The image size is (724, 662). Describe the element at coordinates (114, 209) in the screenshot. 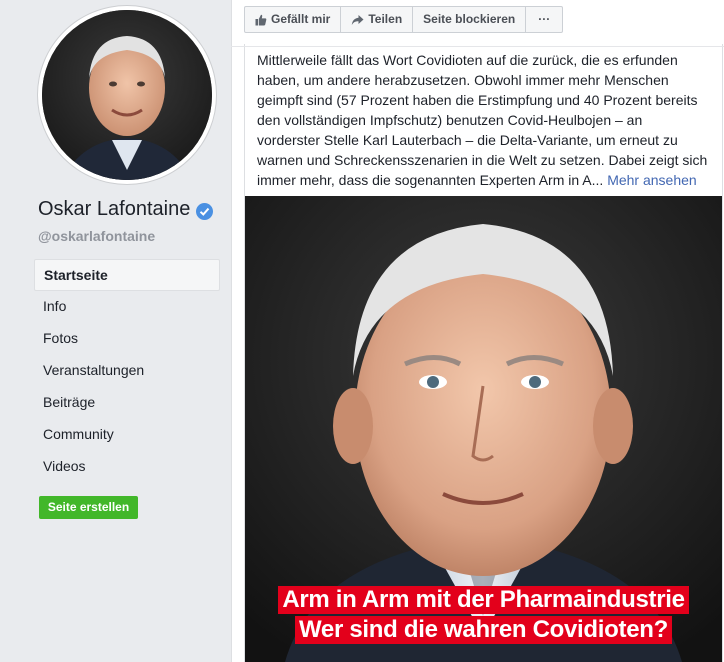

I see `page-name-text: Oskar Lafontaine` at that location.